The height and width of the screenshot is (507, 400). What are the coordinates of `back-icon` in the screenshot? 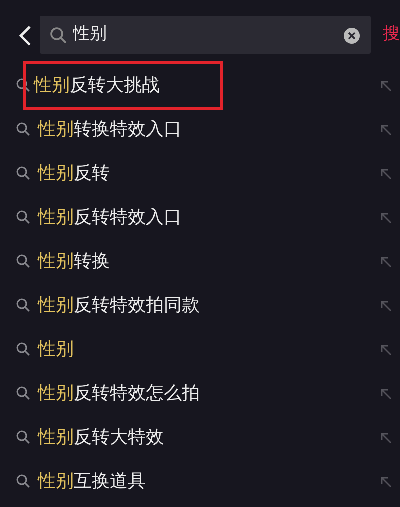 It's located at (25, 35).